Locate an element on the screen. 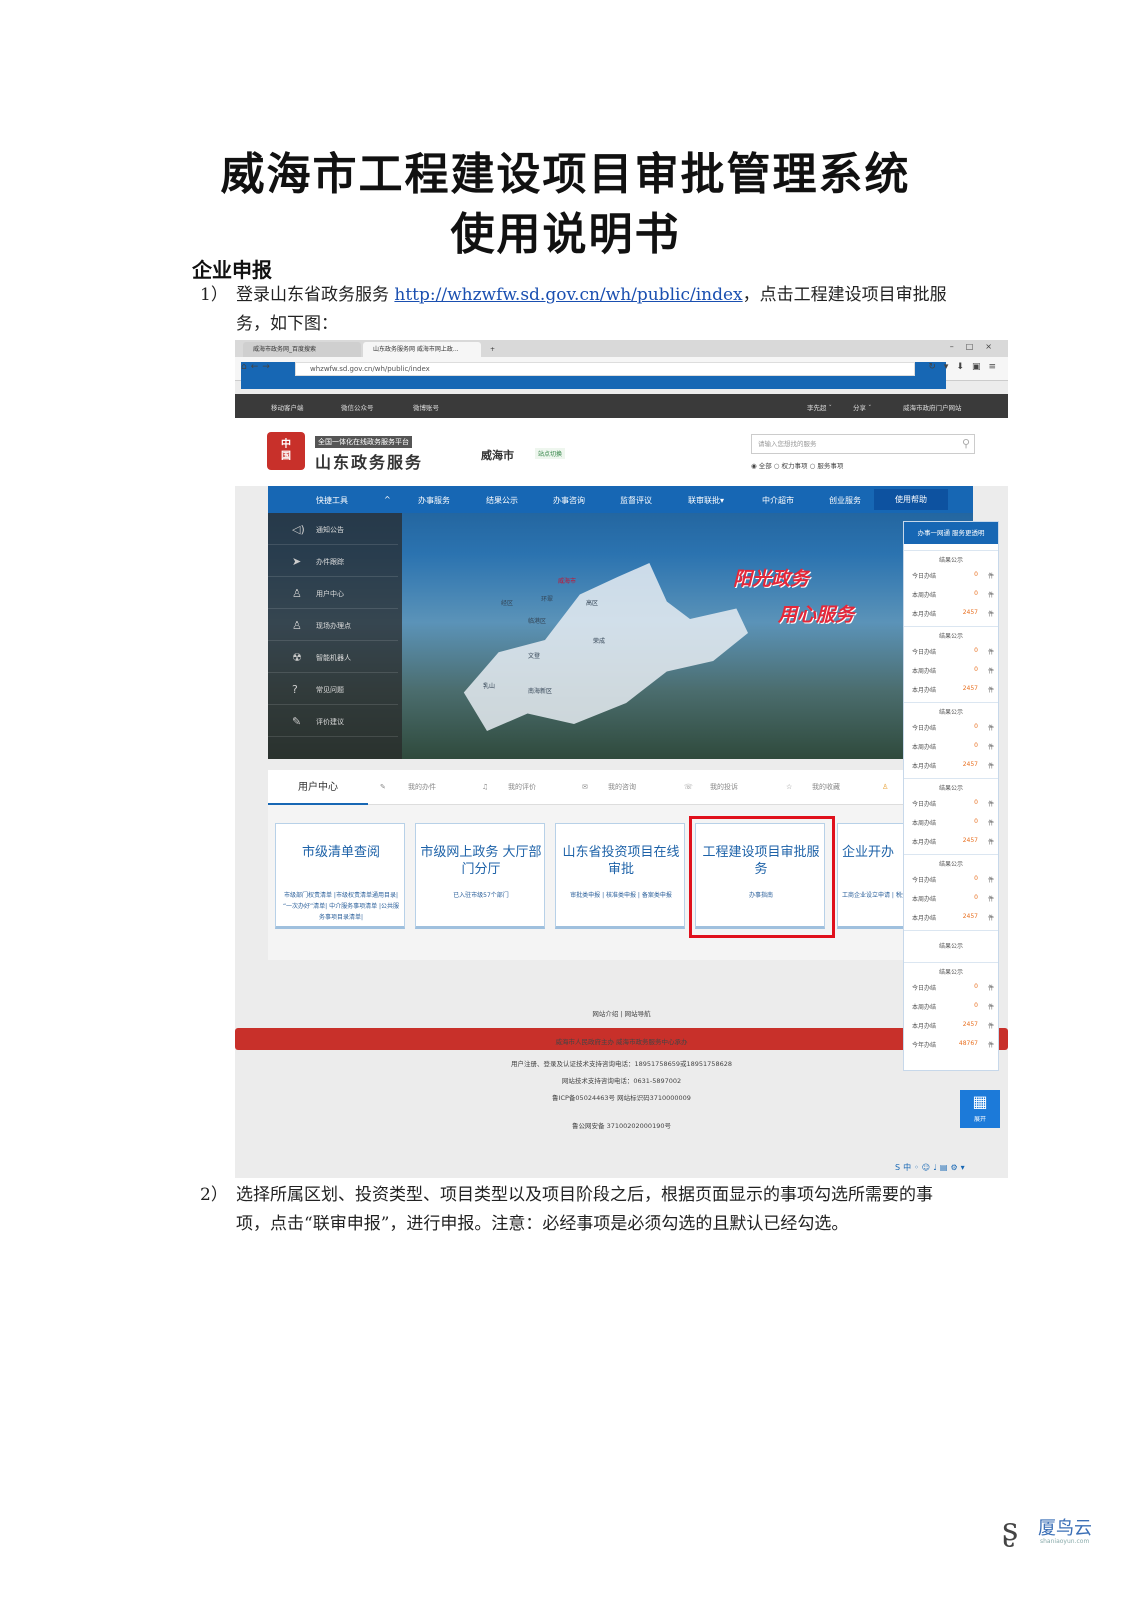  platform-subtitle: 全国一体化在线政务服务平台 is located at coordinates (363, 442).